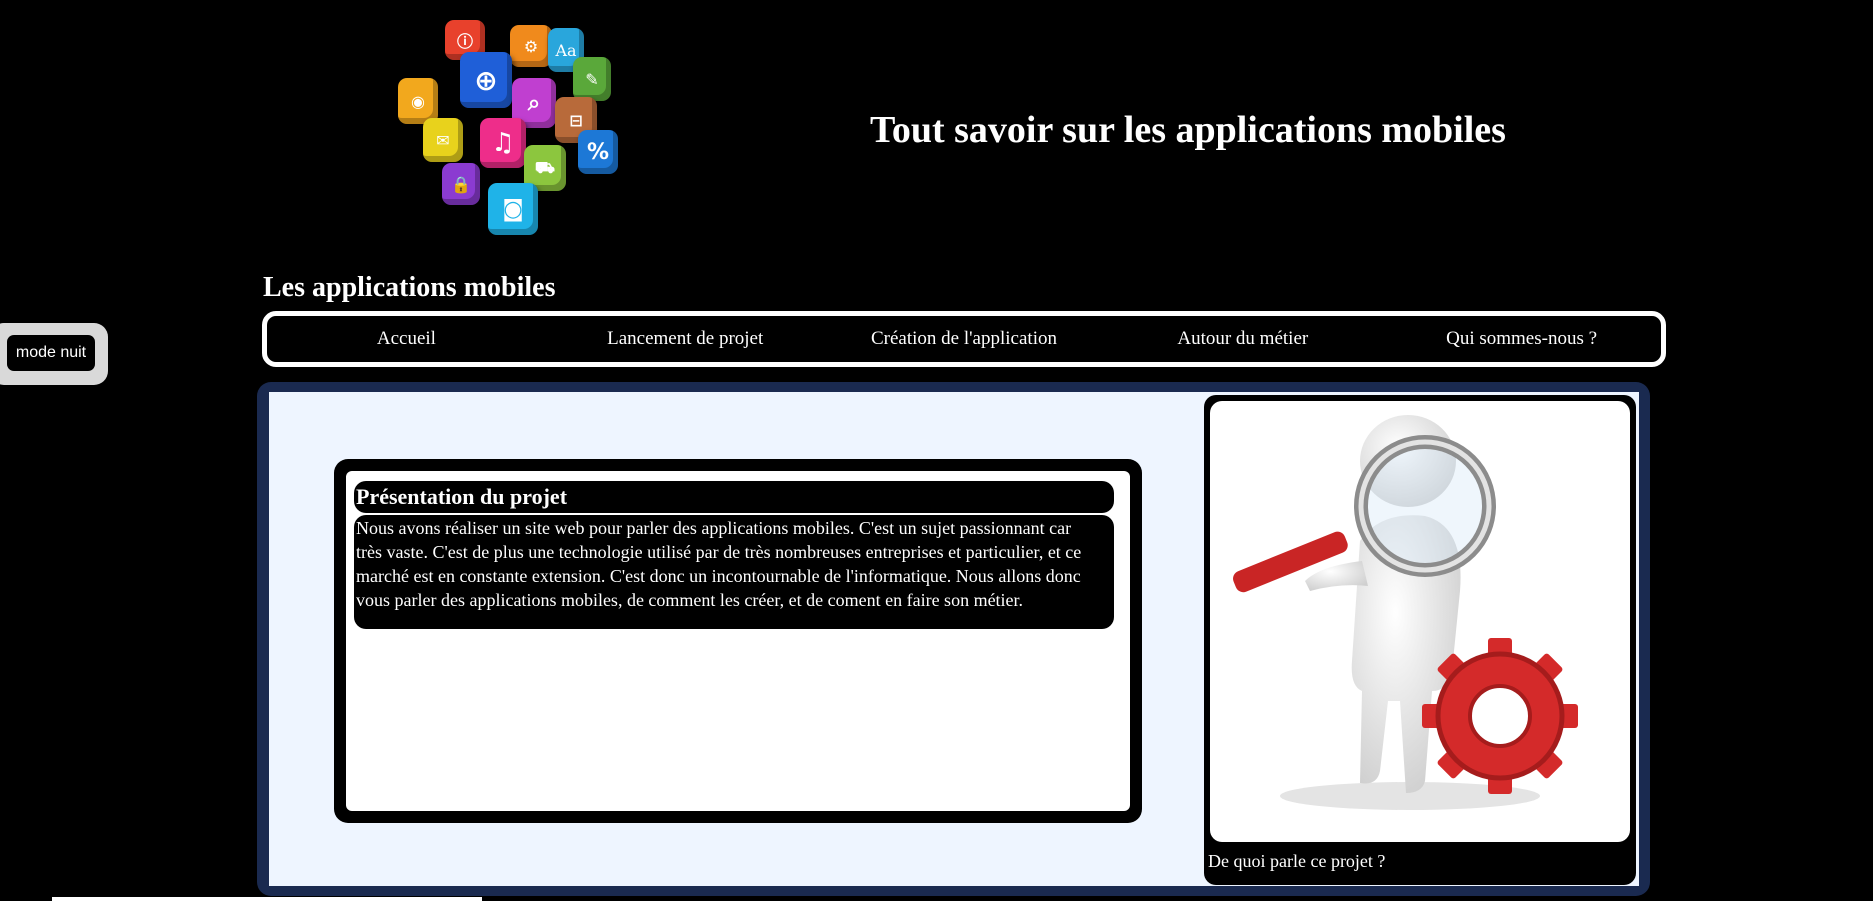 This screenshot has width=1873, height=901. What do you see at coordinates (406, 339) in the screenshot?
I see `nav-item-accueil: Accueil` at bounding box center [406, 339].